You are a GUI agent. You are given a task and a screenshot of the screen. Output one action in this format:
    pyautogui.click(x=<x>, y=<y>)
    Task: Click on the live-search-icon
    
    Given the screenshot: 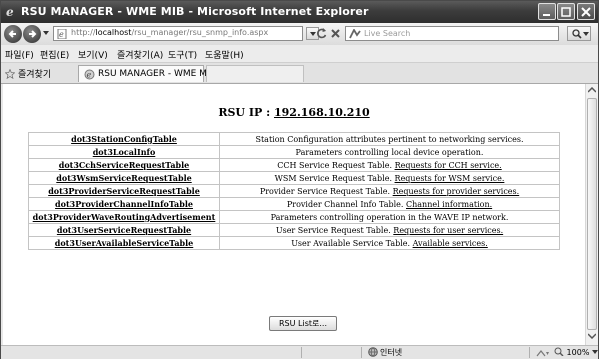 What is the action you would take?
    pyautogui.click(x=355, y=34)
    